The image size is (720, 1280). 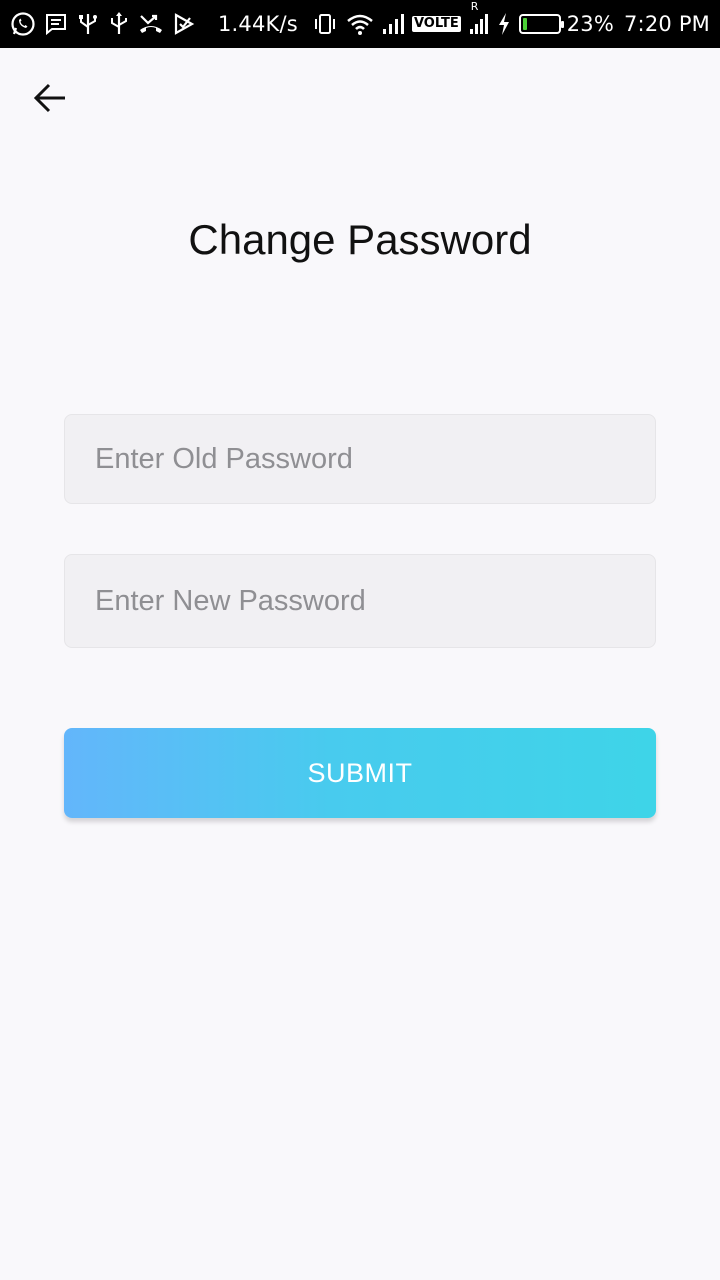 I want to click on vibrate-icon, so click(x=325, y=24).